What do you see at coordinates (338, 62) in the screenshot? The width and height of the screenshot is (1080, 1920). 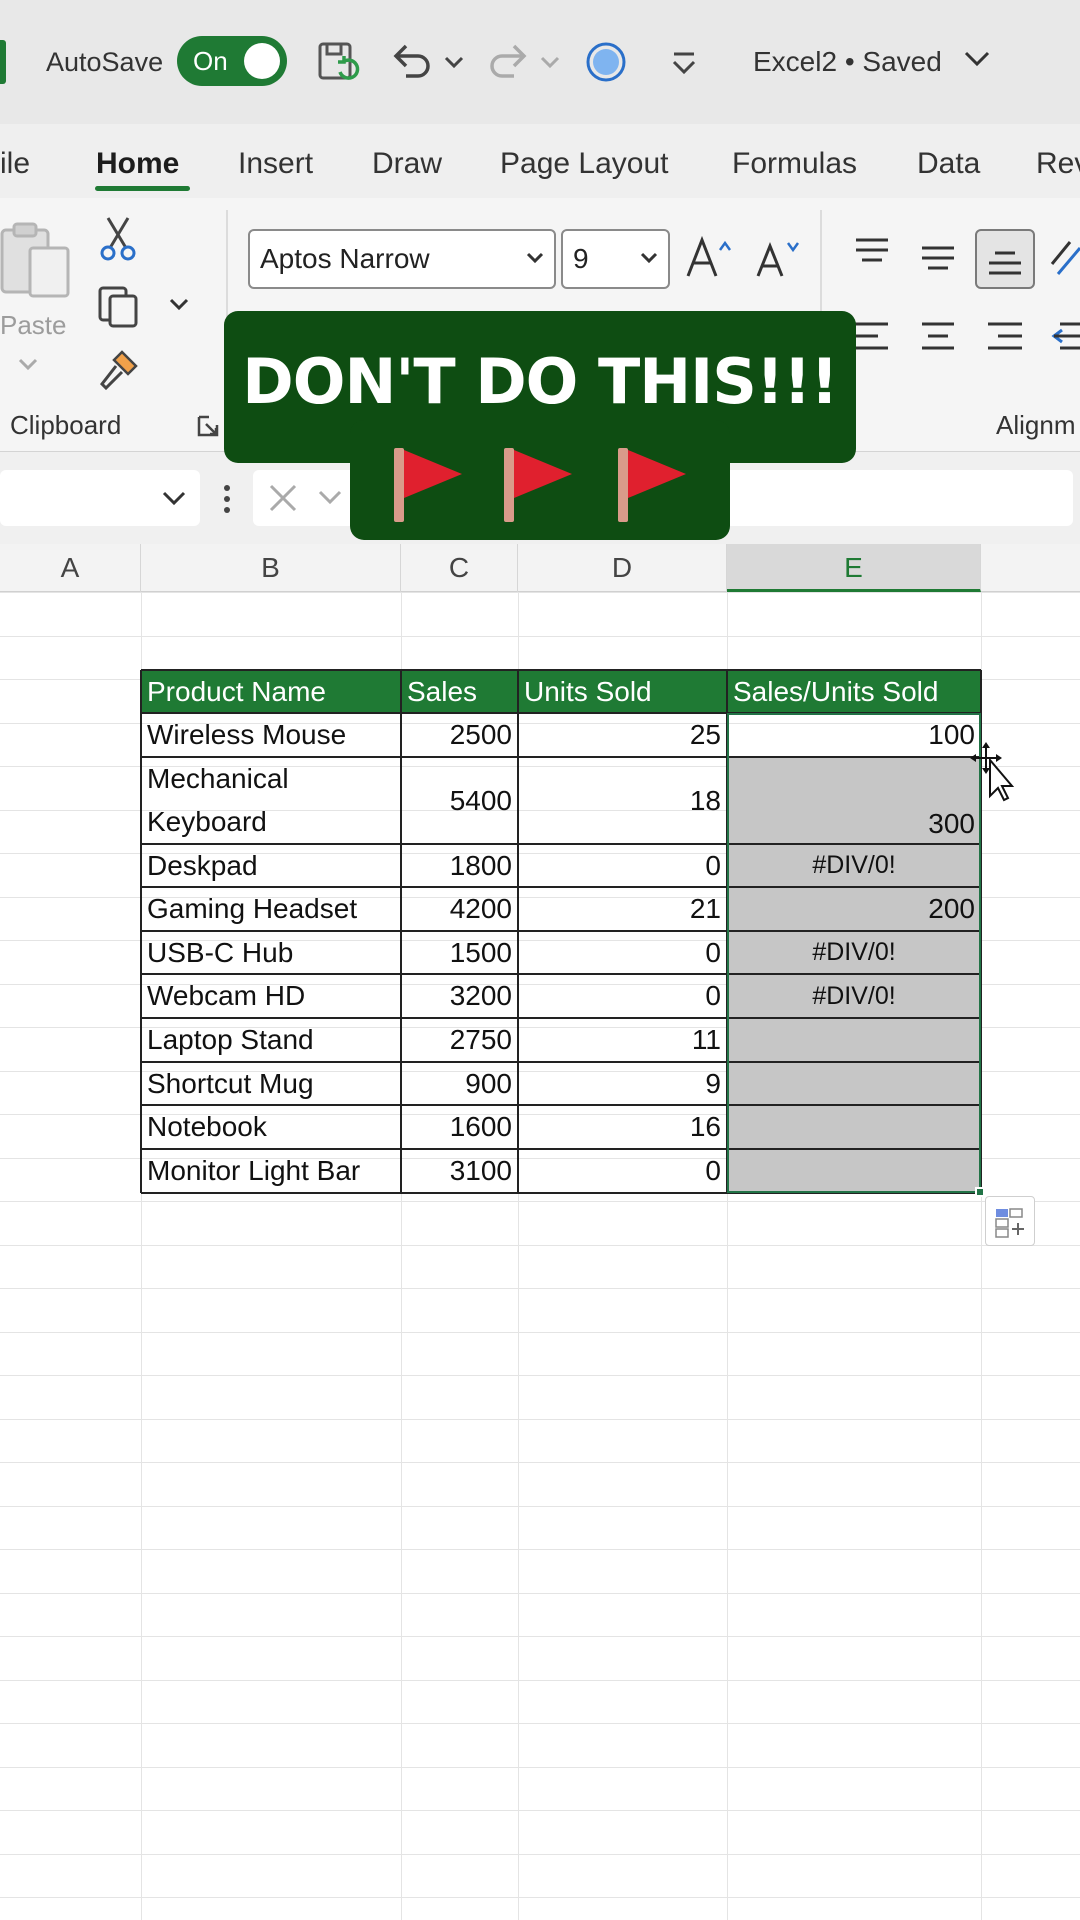 I see `save-sync-icon` at bounding box center [338, 62].